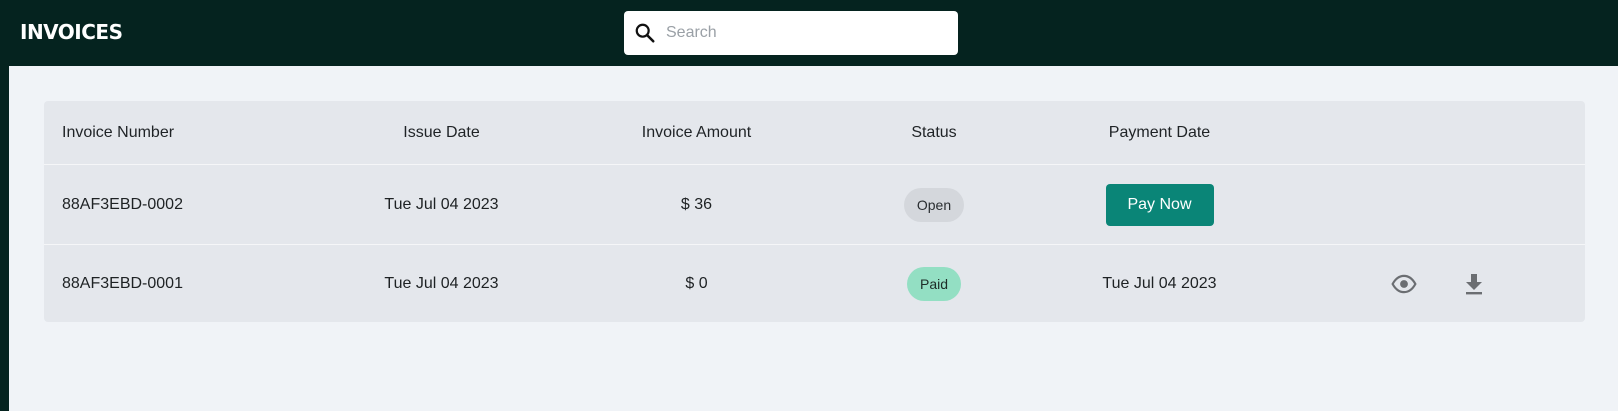 Image resolution: width=1618 pixels, height=411 pixels. I want to click on payment-date-cell: Pay Now, so click(1159, 205).